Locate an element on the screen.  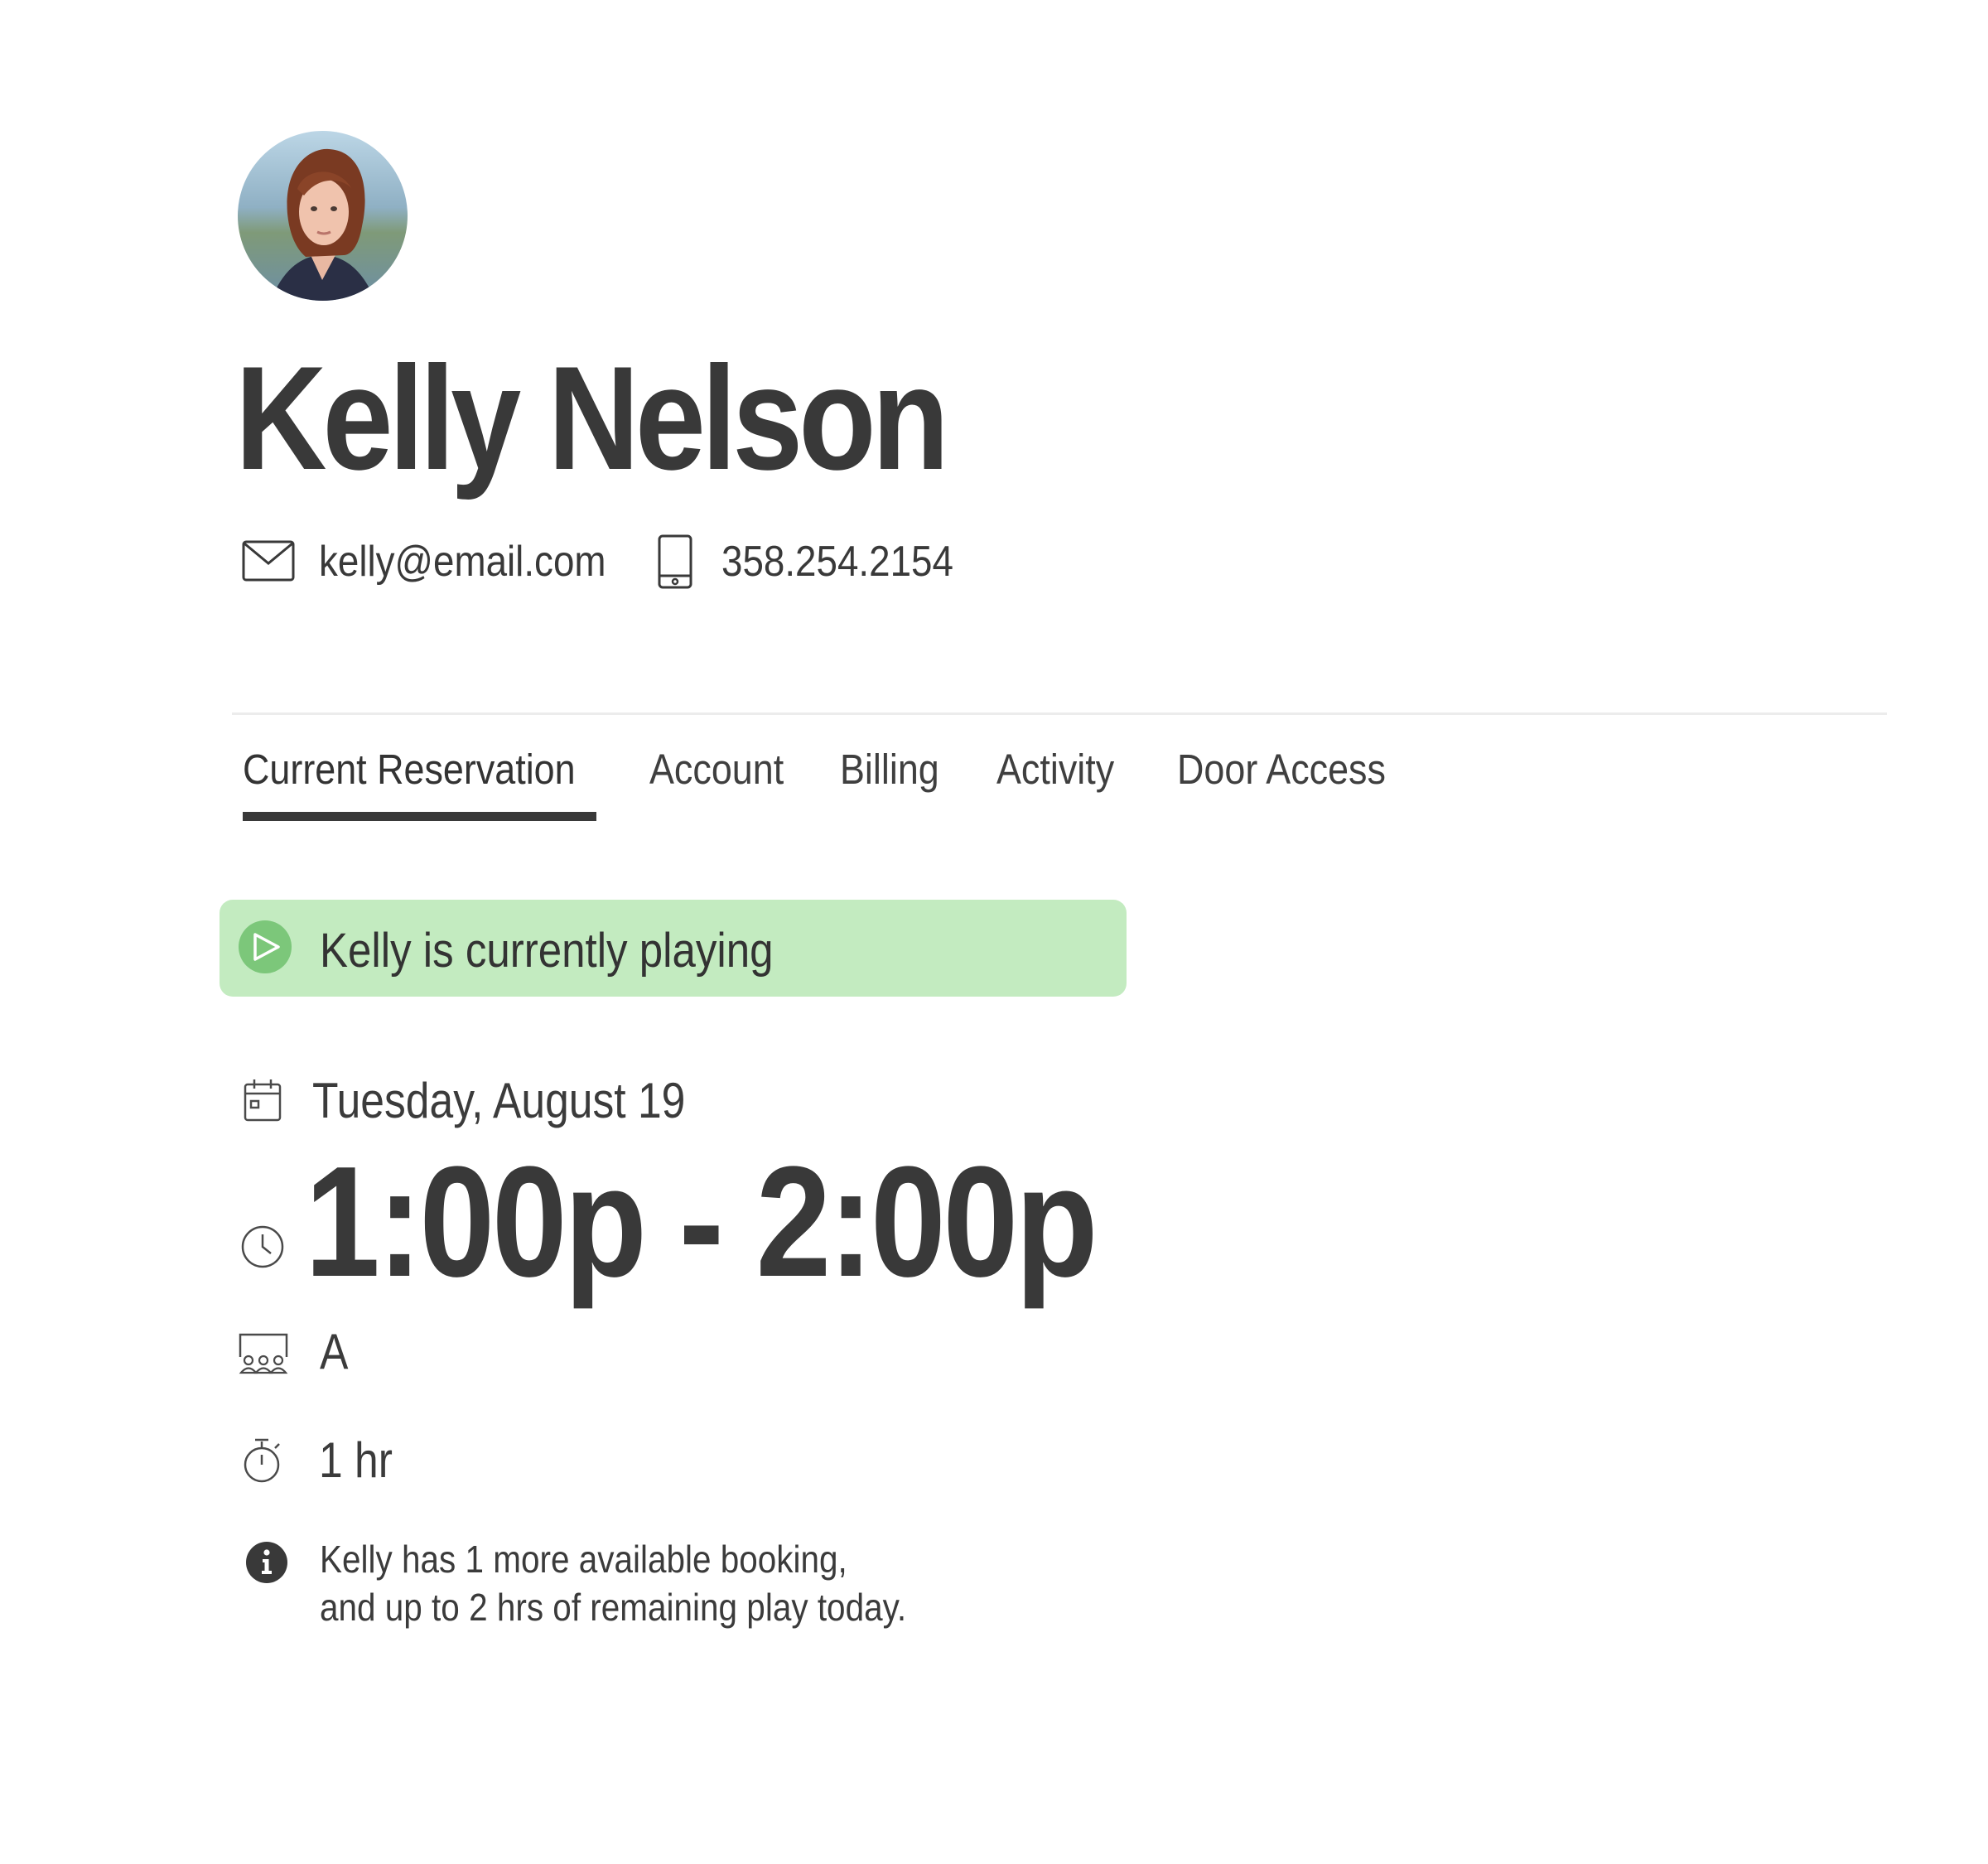
email-link: kelly@email.com is located at coordinates (462, 562).